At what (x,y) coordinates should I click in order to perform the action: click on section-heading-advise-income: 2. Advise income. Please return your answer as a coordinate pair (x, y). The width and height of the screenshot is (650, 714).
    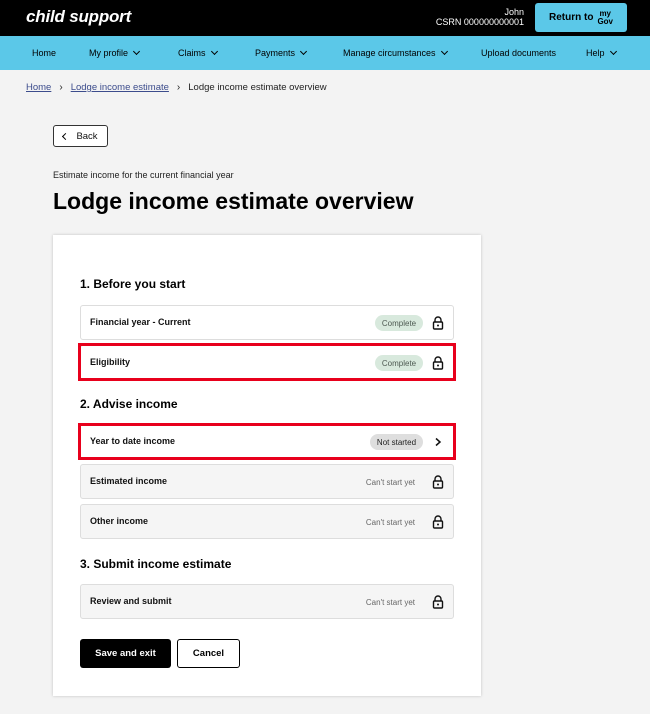
    Looking at the image, I should click on (129, 404).